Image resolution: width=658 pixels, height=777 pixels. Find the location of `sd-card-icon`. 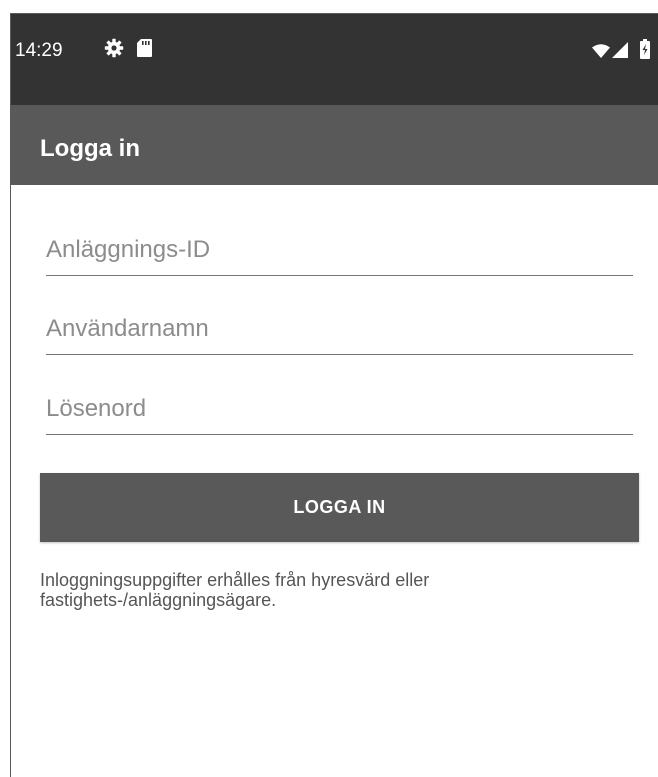

sd-card-icon is located at coordinates (144, 48).